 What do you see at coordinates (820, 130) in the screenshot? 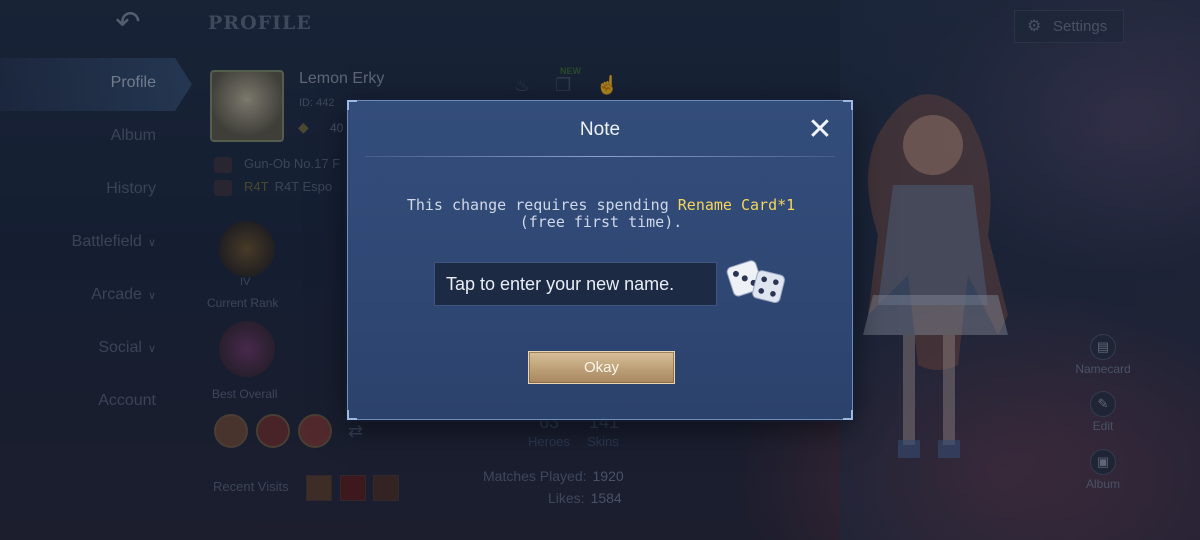
I see `close-icon: ✕` at bounding box center [820, 130].